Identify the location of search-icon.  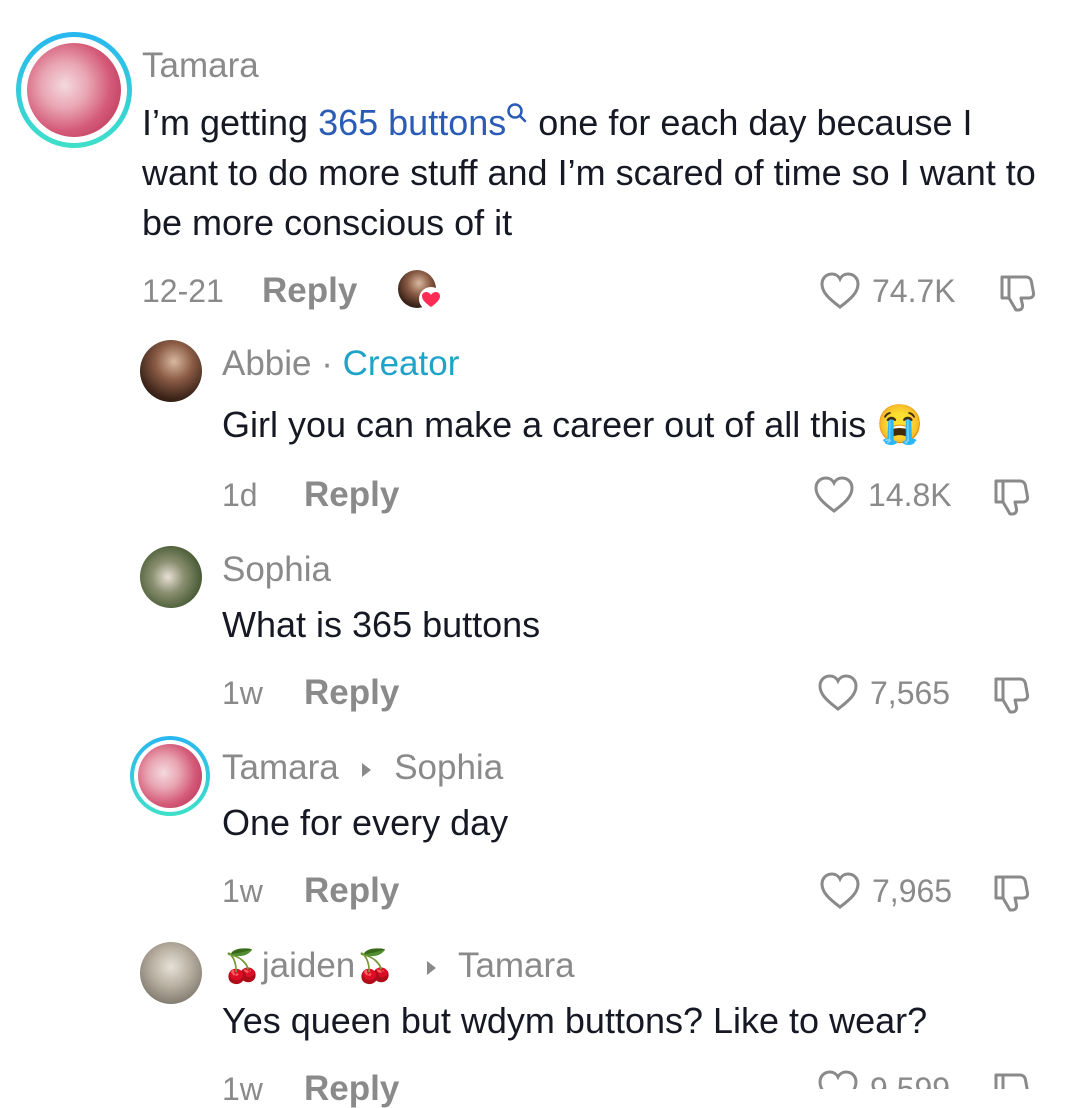
(517, 113).